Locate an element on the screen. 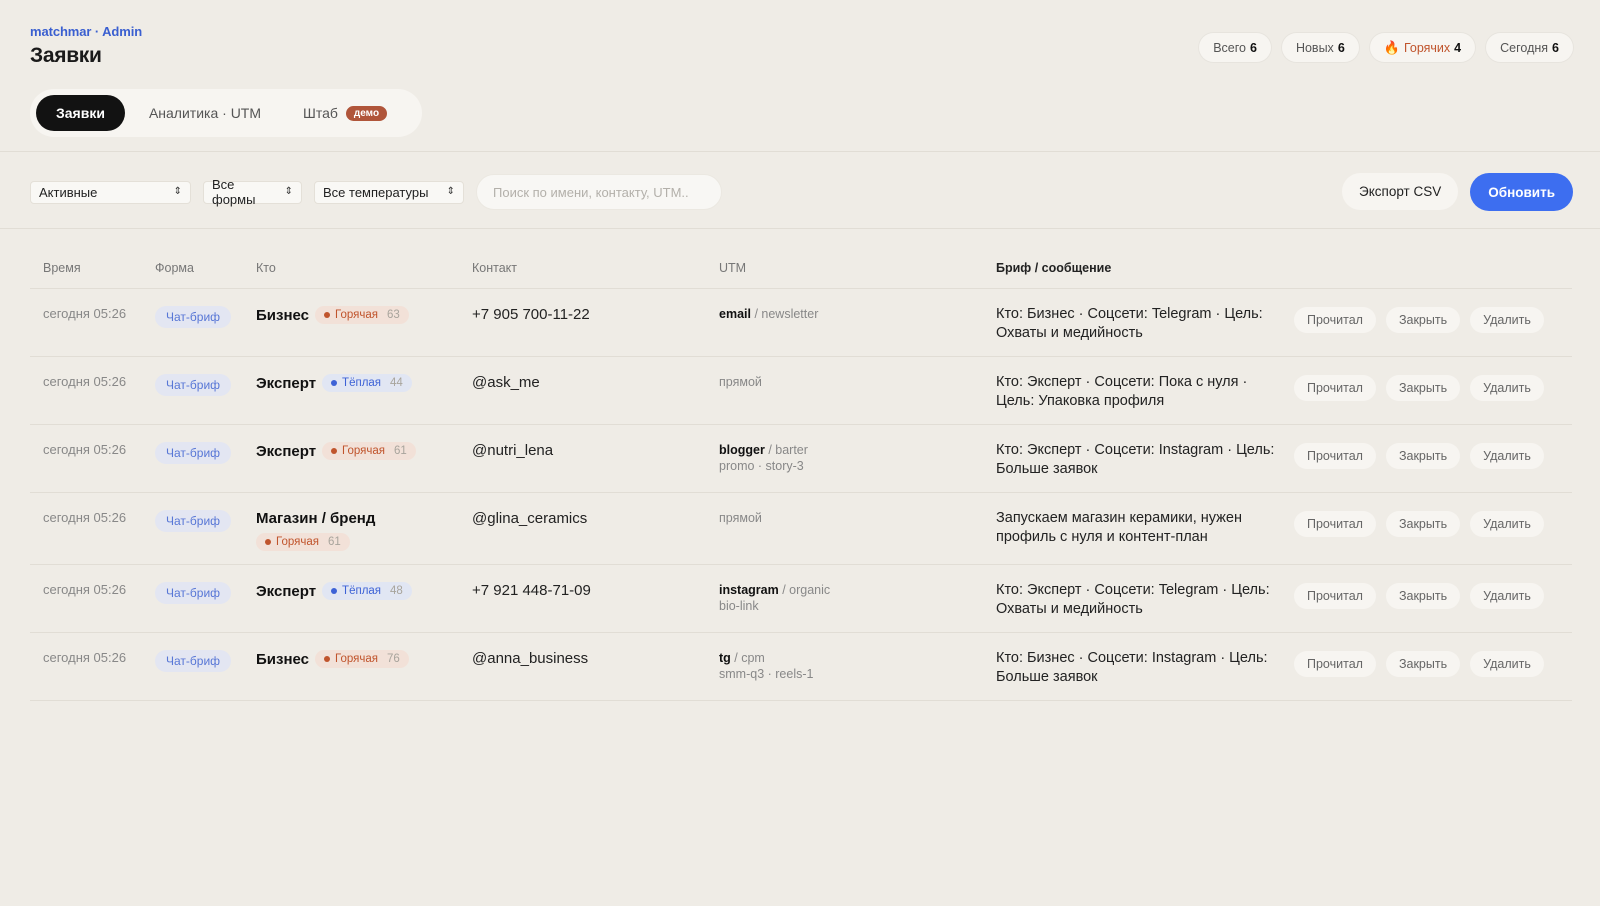  form-select: Все формы ⇕ is located at coordinates (252, 192).